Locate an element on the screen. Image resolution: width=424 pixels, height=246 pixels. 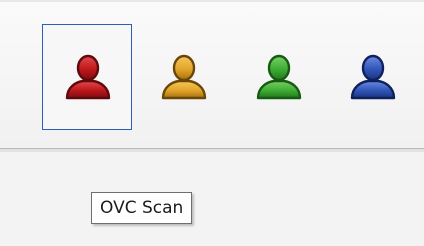
user-green-button is located at coordinates (278, 77).